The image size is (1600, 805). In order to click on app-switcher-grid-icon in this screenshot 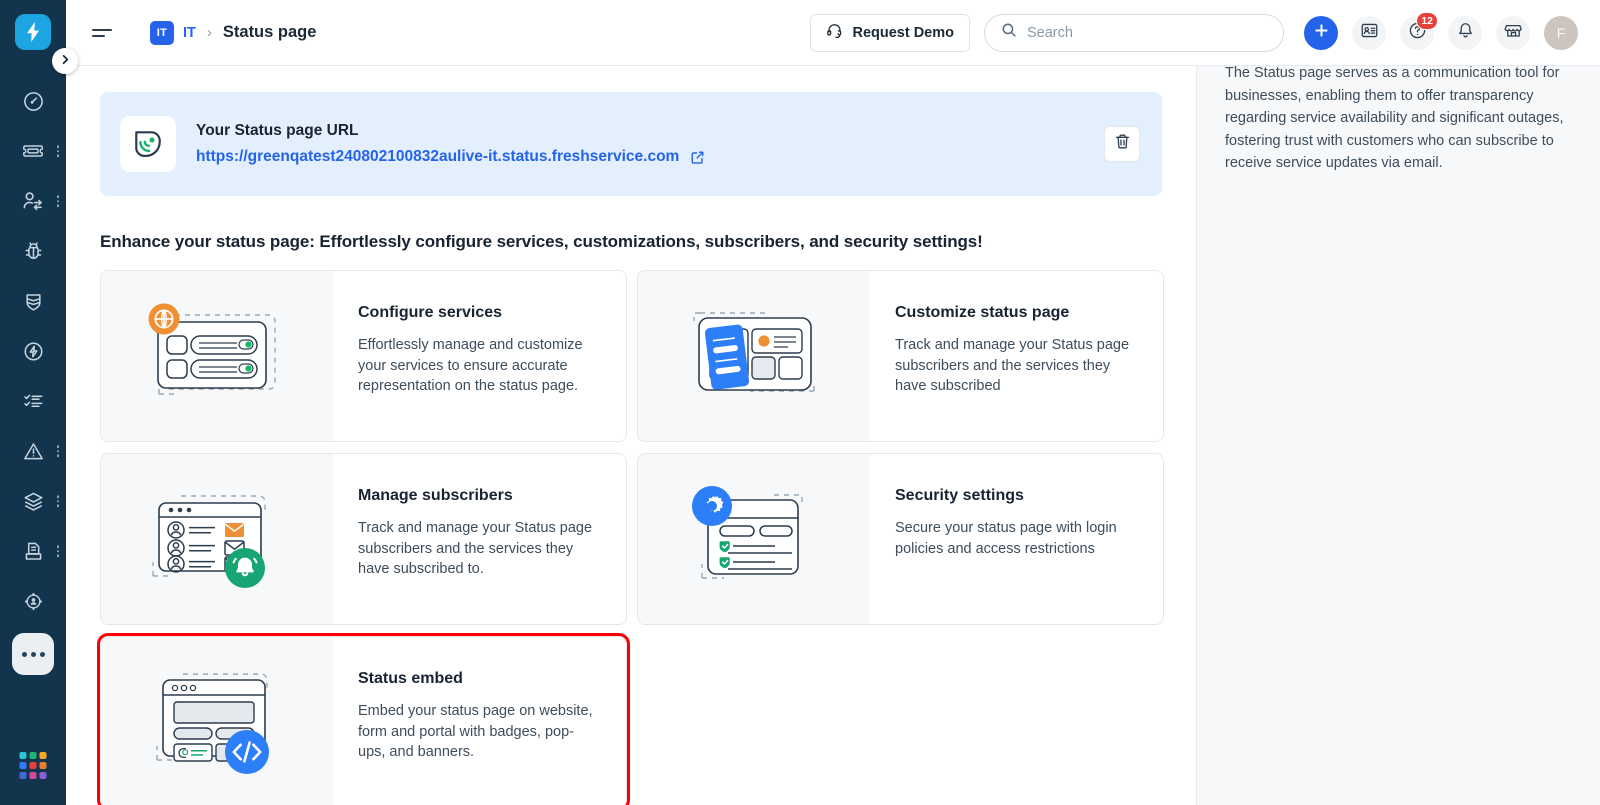, I will do `click(33, 765)`.